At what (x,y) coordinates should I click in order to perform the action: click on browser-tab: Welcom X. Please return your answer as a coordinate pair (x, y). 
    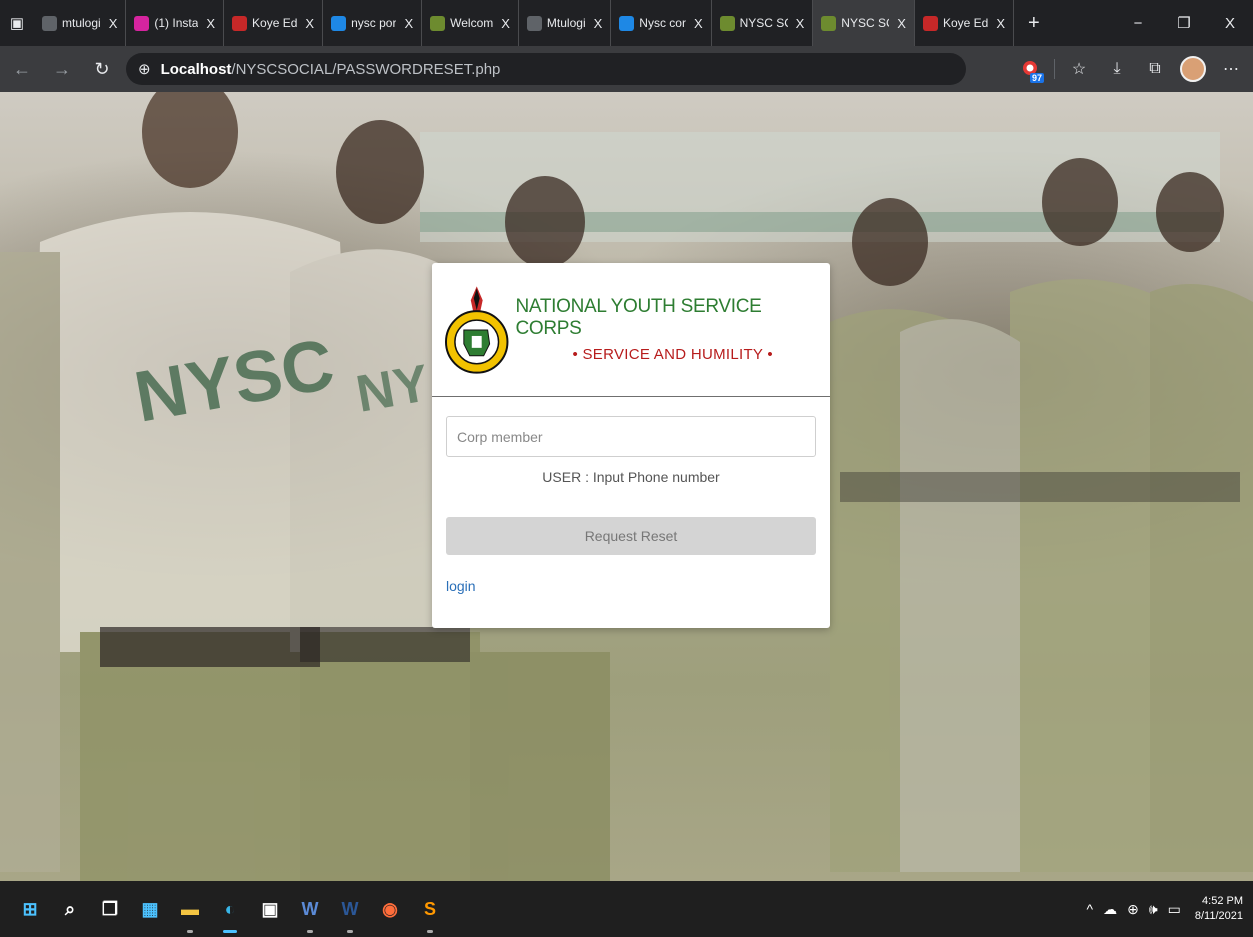
    Looking at the image, I should click on (470, 23).